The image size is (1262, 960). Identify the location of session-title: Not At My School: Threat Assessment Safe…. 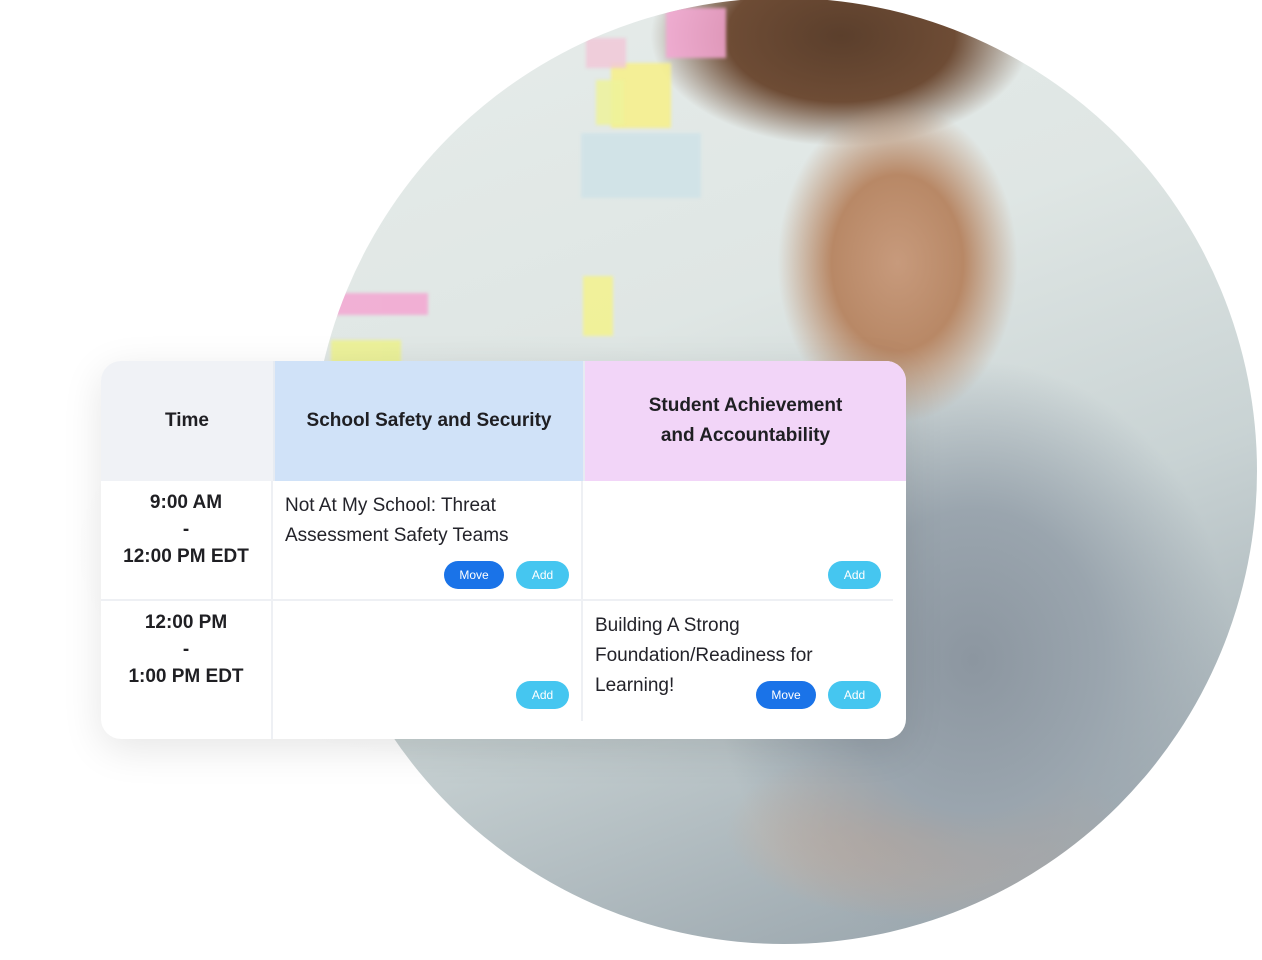
(427, 521).